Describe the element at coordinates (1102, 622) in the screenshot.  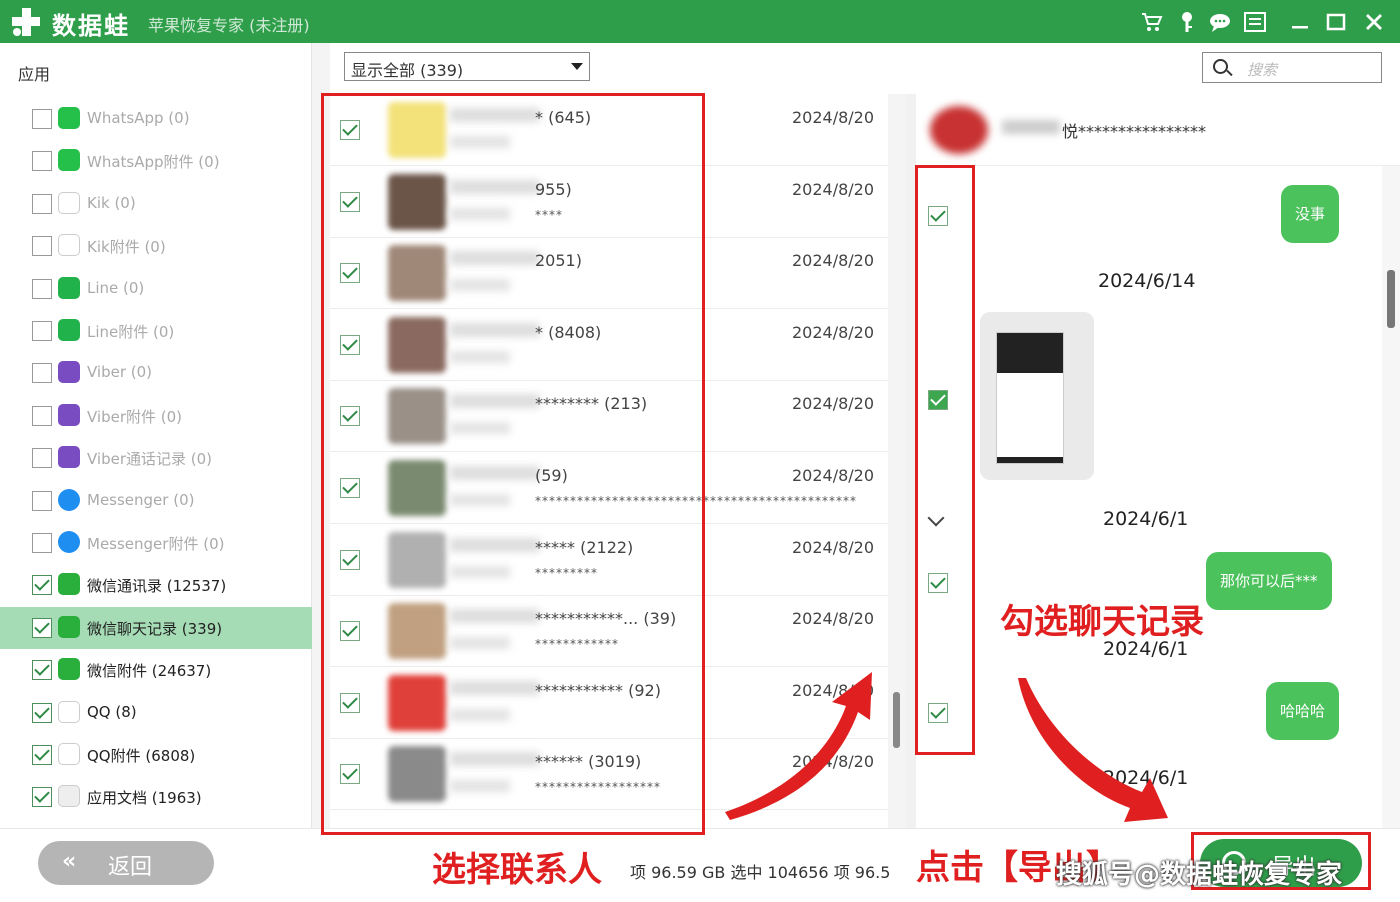
I see `annotation-check-records: 勾选聊天记录` at that location.